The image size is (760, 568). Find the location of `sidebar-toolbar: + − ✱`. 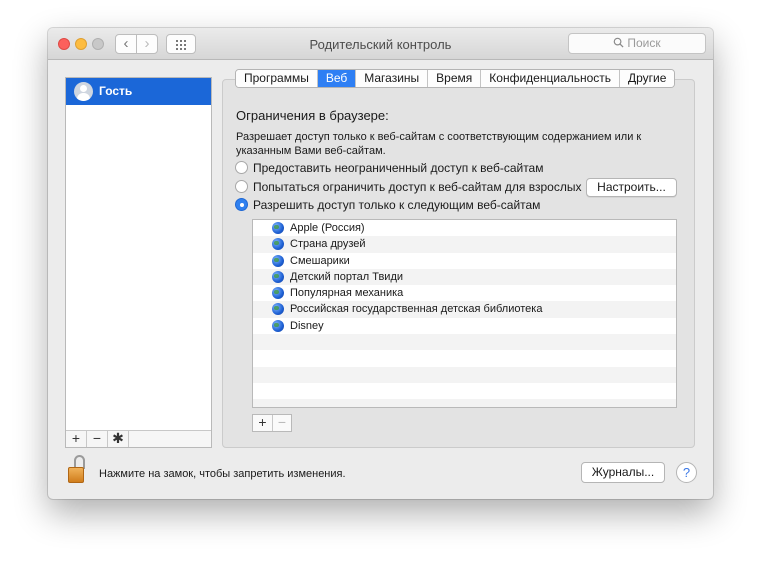

sidebar-toolbar: + − ✱ is located at coordinates (138, 438).